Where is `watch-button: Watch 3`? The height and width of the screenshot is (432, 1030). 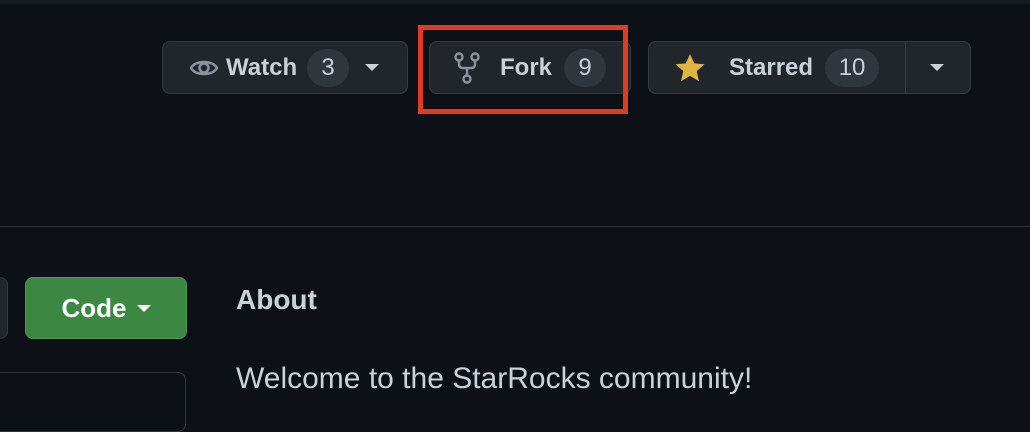 watch-button: Watch 3 is located at coordinates (285, 67).